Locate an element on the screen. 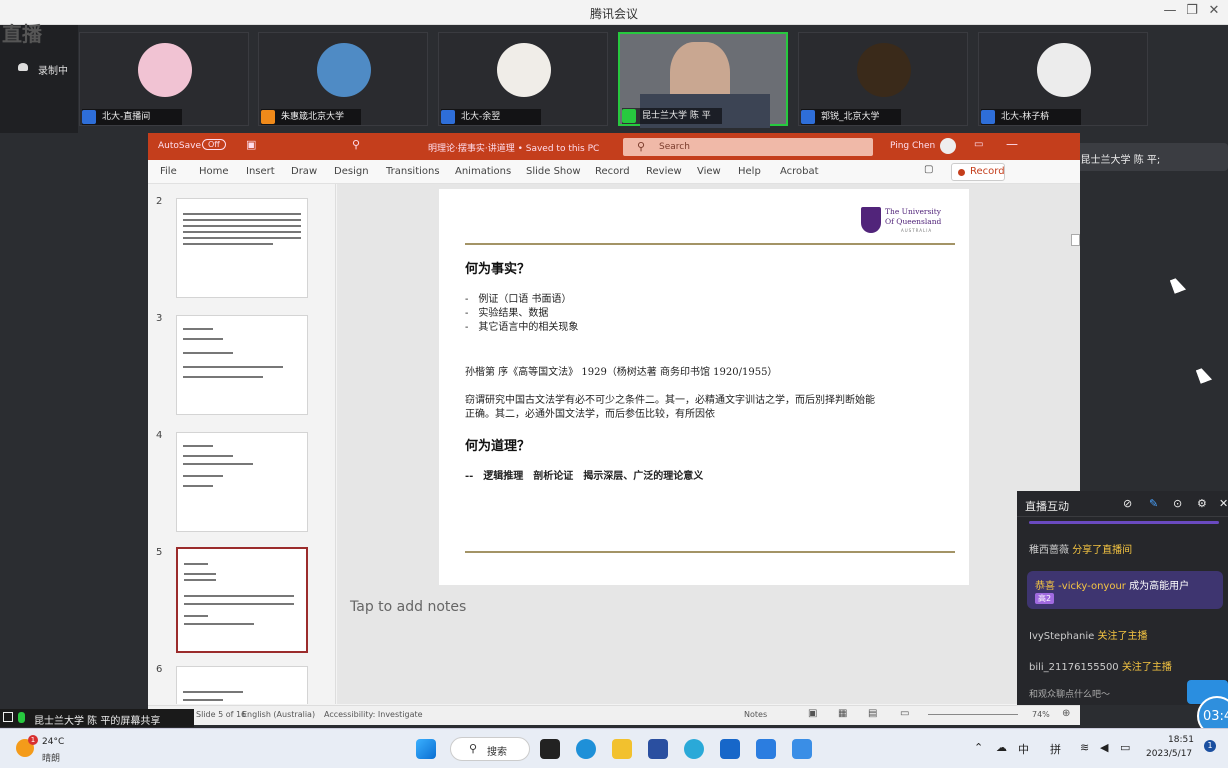 The width and height of the screenshot is (1228, 768). restore-icon: ❐ is located at coordinates (1192, 10).